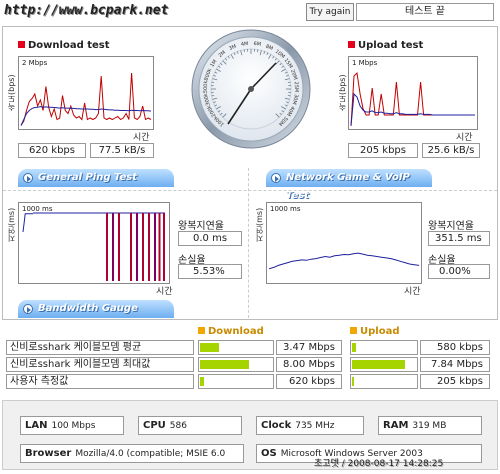 This screenshot has height=474, width=500. What do you see at coordinates (122, 150) in the screenshot?
I see `download-kBps-value: 77.5 kB/s` at bounding box center [122, 150].